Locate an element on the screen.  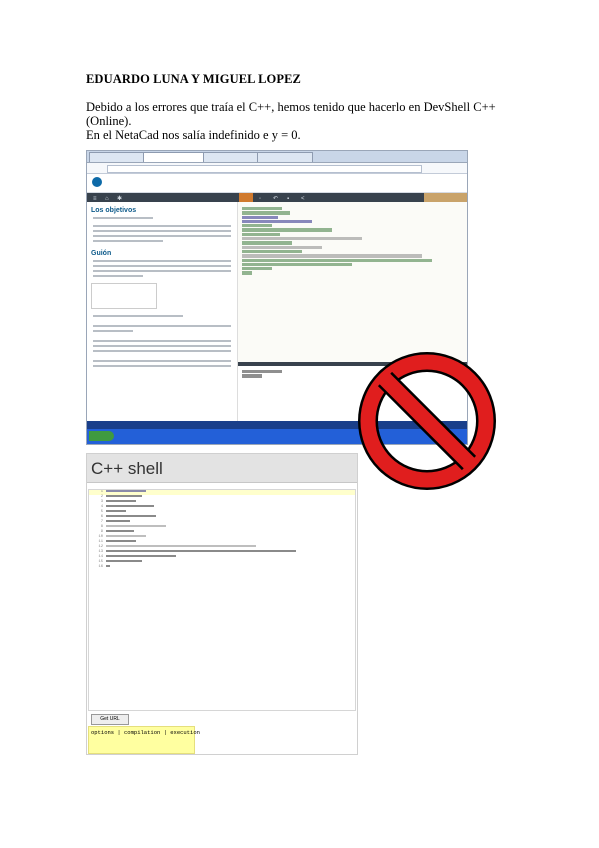
browser-tab-strip is located at coordinates (277, 157).